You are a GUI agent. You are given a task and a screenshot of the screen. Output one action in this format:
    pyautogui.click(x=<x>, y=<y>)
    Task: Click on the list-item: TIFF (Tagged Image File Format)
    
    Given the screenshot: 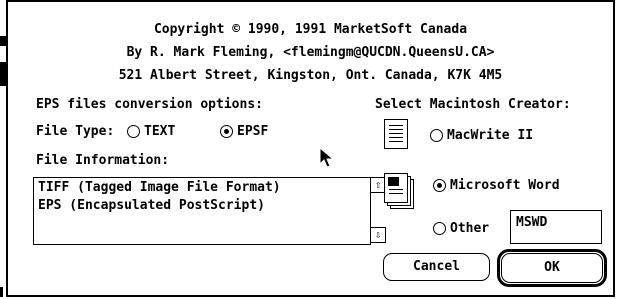 What is the action you would take?
    pyautogui.click(x=159, y=188)
    